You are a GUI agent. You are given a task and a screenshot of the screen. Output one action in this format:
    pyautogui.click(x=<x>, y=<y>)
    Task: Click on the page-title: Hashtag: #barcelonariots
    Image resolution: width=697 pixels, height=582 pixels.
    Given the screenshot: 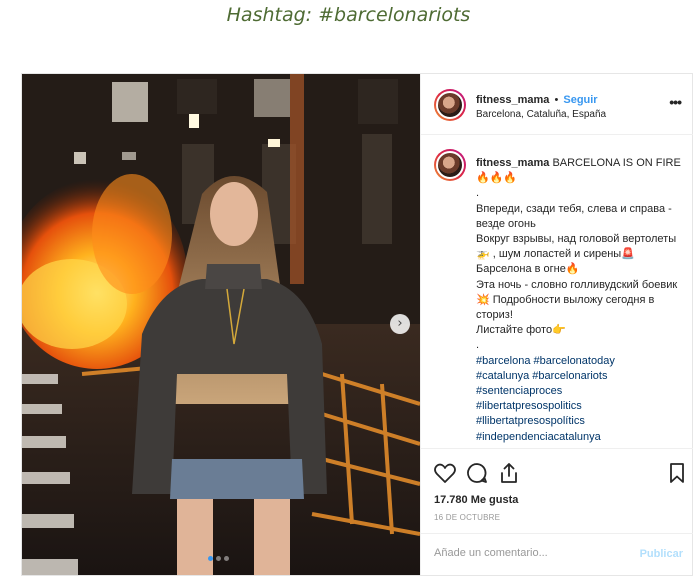 What is the action you would take?
    pyautogui.click(x=348, y=15)
    